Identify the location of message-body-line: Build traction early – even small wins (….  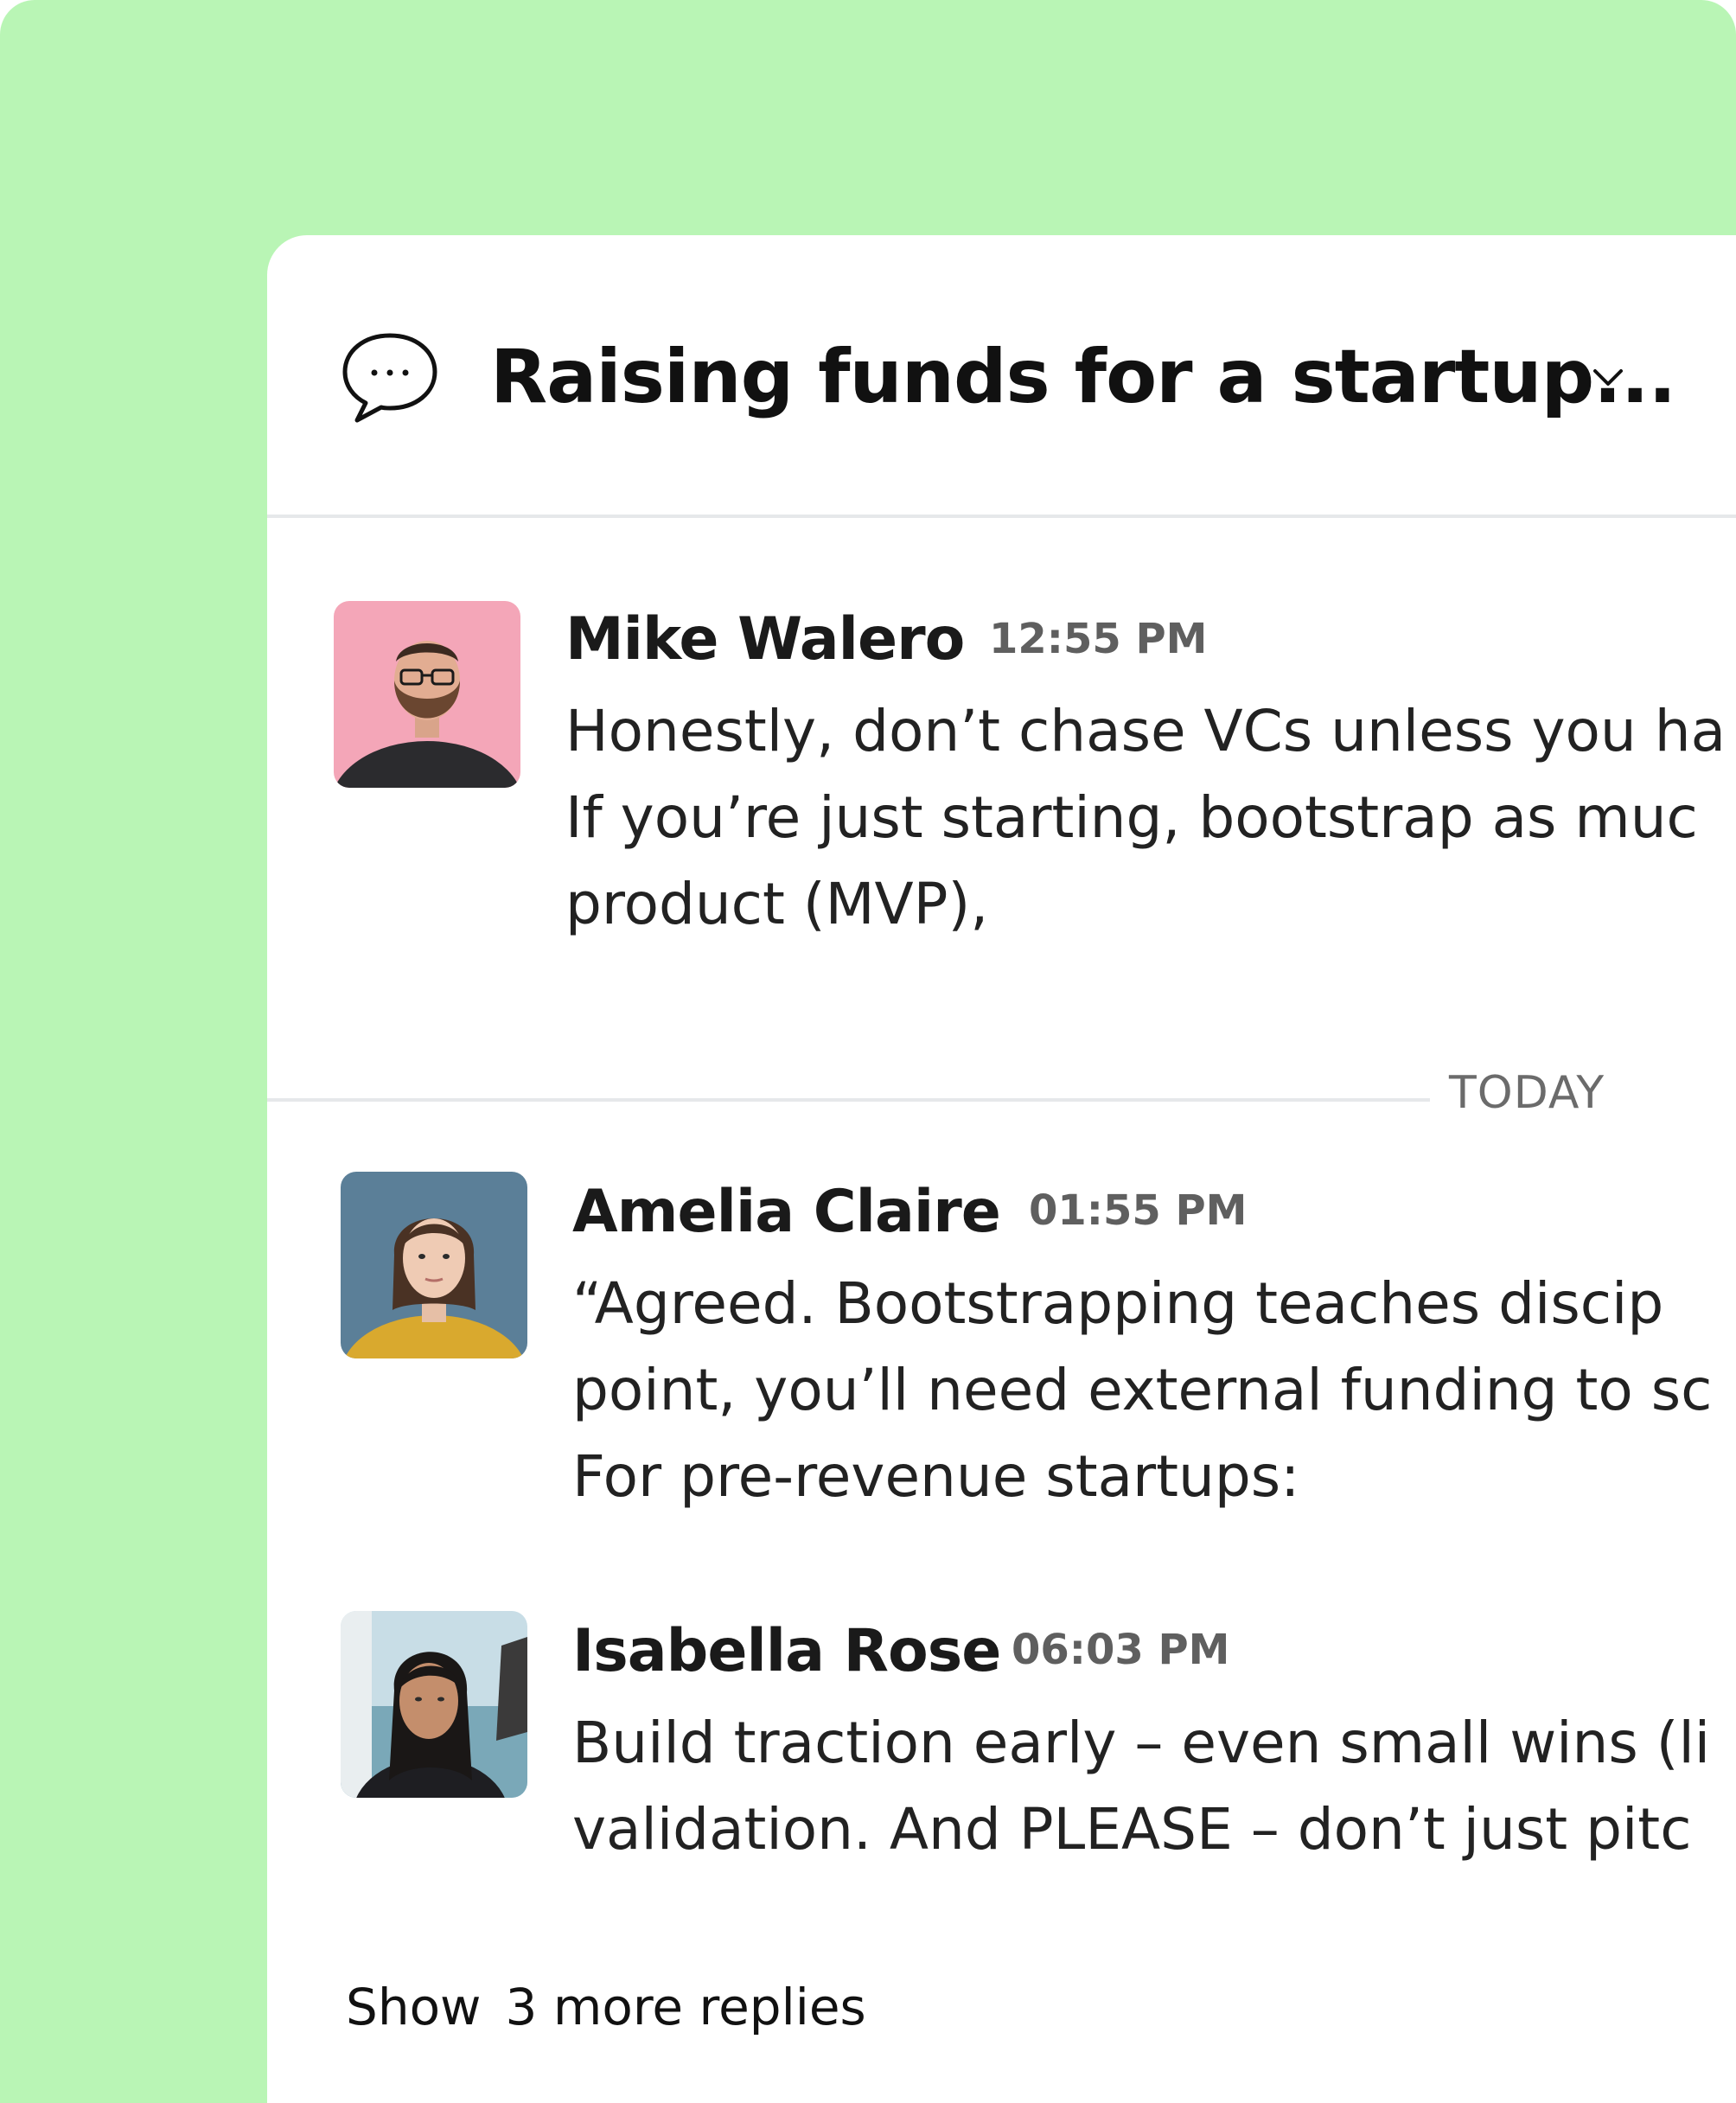
(1141, 1743).